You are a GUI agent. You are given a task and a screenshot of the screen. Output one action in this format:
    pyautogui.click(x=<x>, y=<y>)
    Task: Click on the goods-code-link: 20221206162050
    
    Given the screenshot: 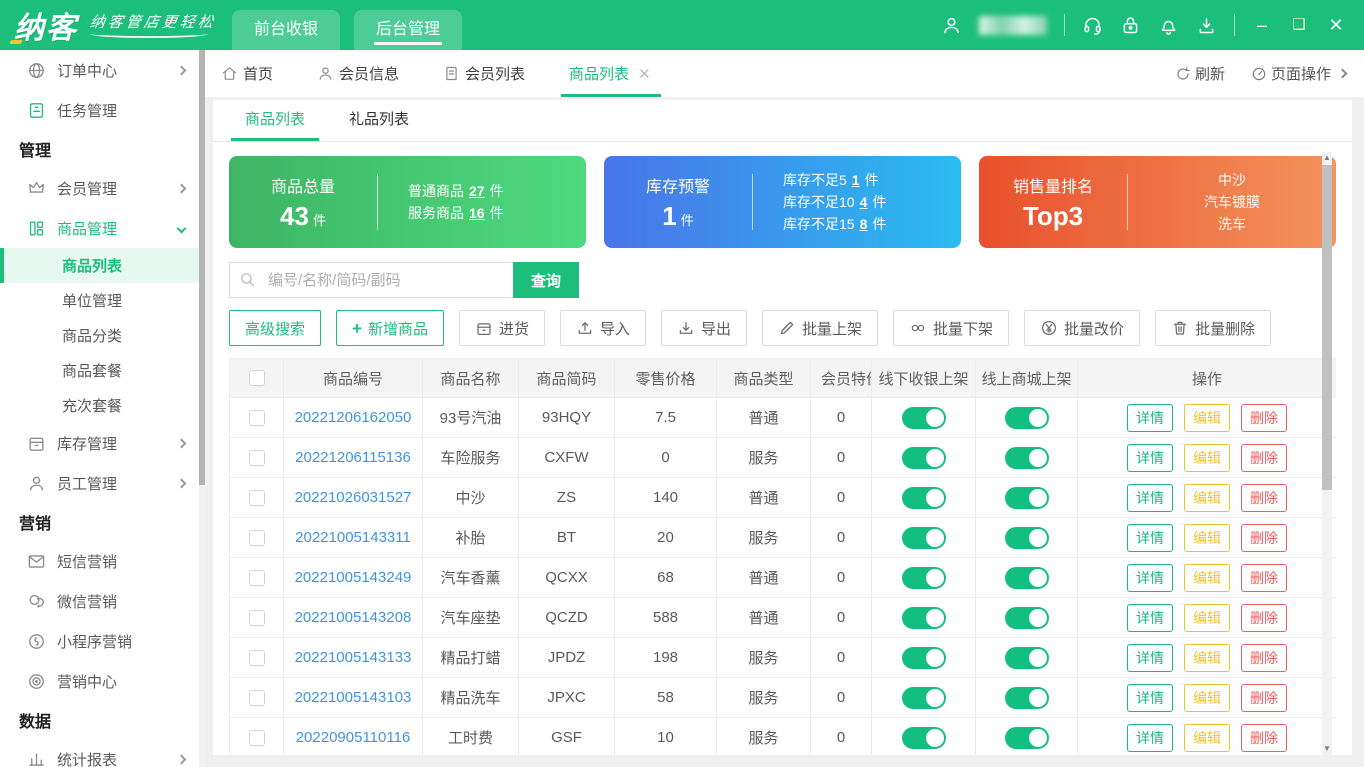 What is the action you would take?
    pyautogui.click(x=353, y=417)
    